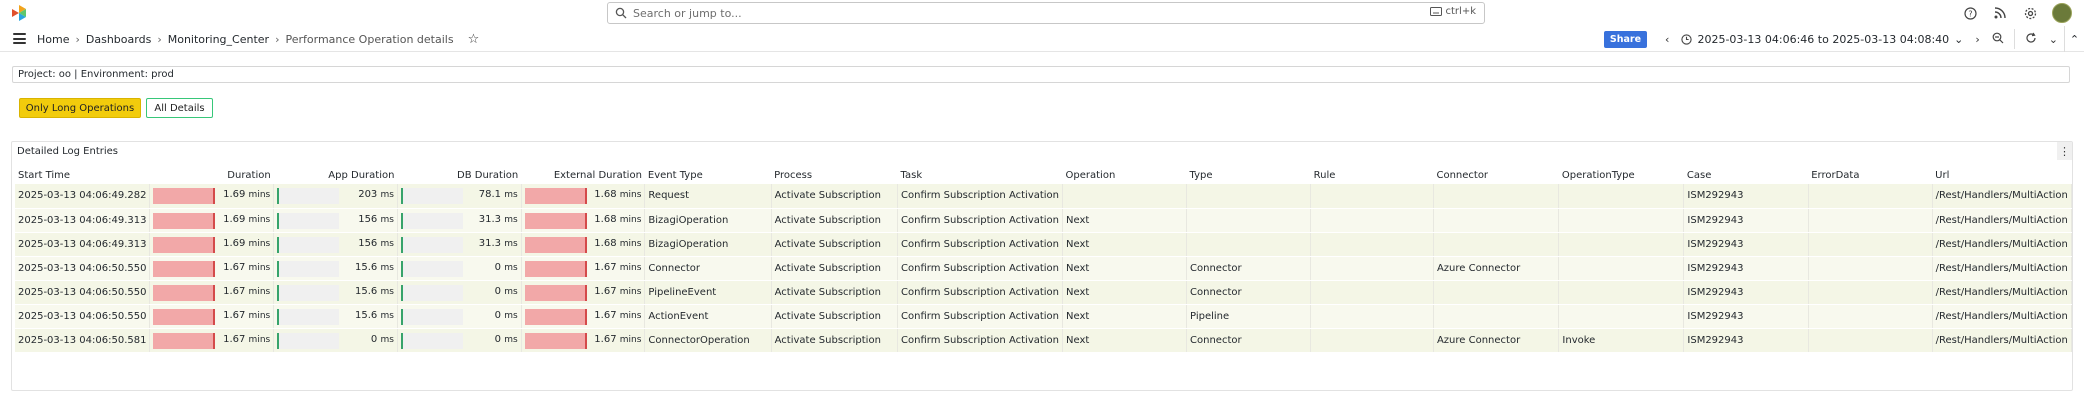 This screenshot has width=2084, height=395. What do you see at coordinates (1746, 175) in the screenshot?
I see `col-case: Case` at bounding box center [1746, 175].